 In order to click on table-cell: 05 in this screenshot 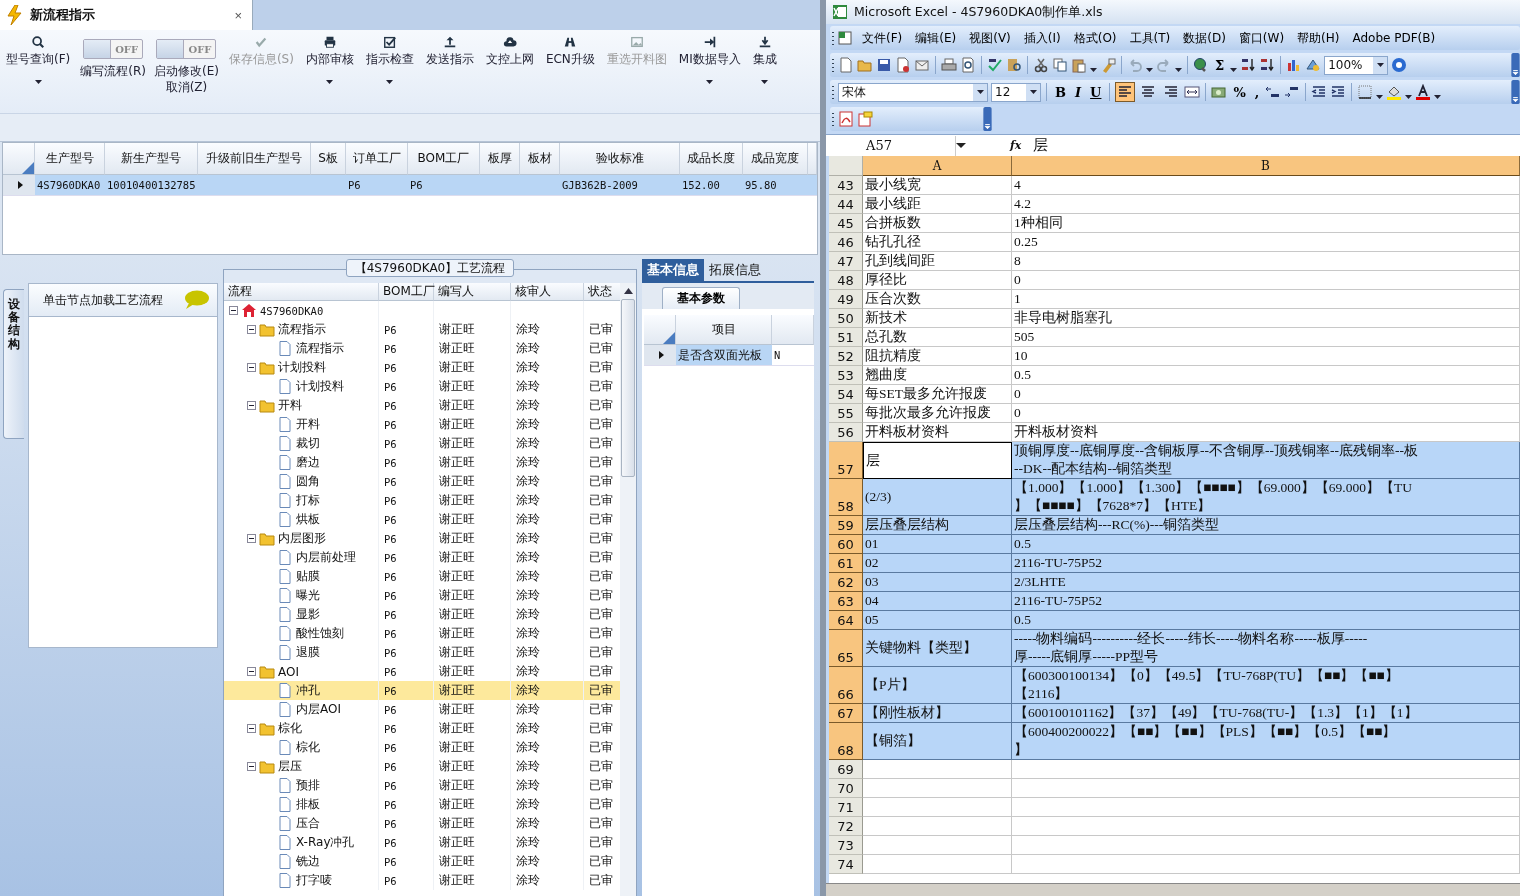, I will do `click(937, 620)`.